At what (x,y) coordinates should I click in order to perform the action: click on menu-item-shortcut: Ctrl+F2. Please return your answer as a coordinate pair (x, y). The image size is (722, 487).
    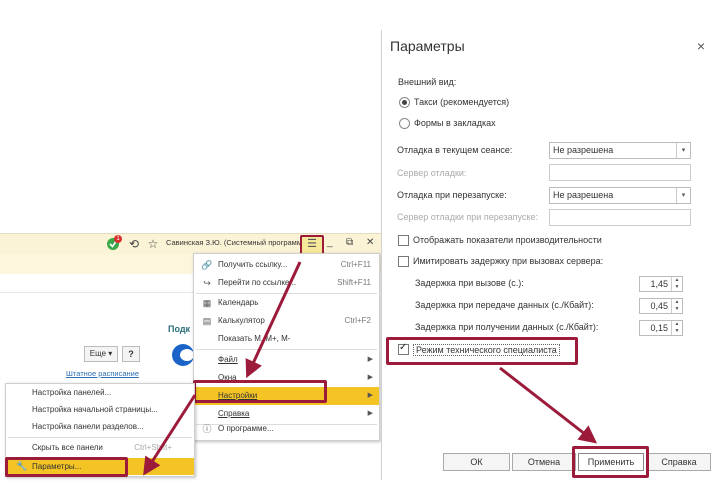
    Looking at the image, I should click on (357, 320).